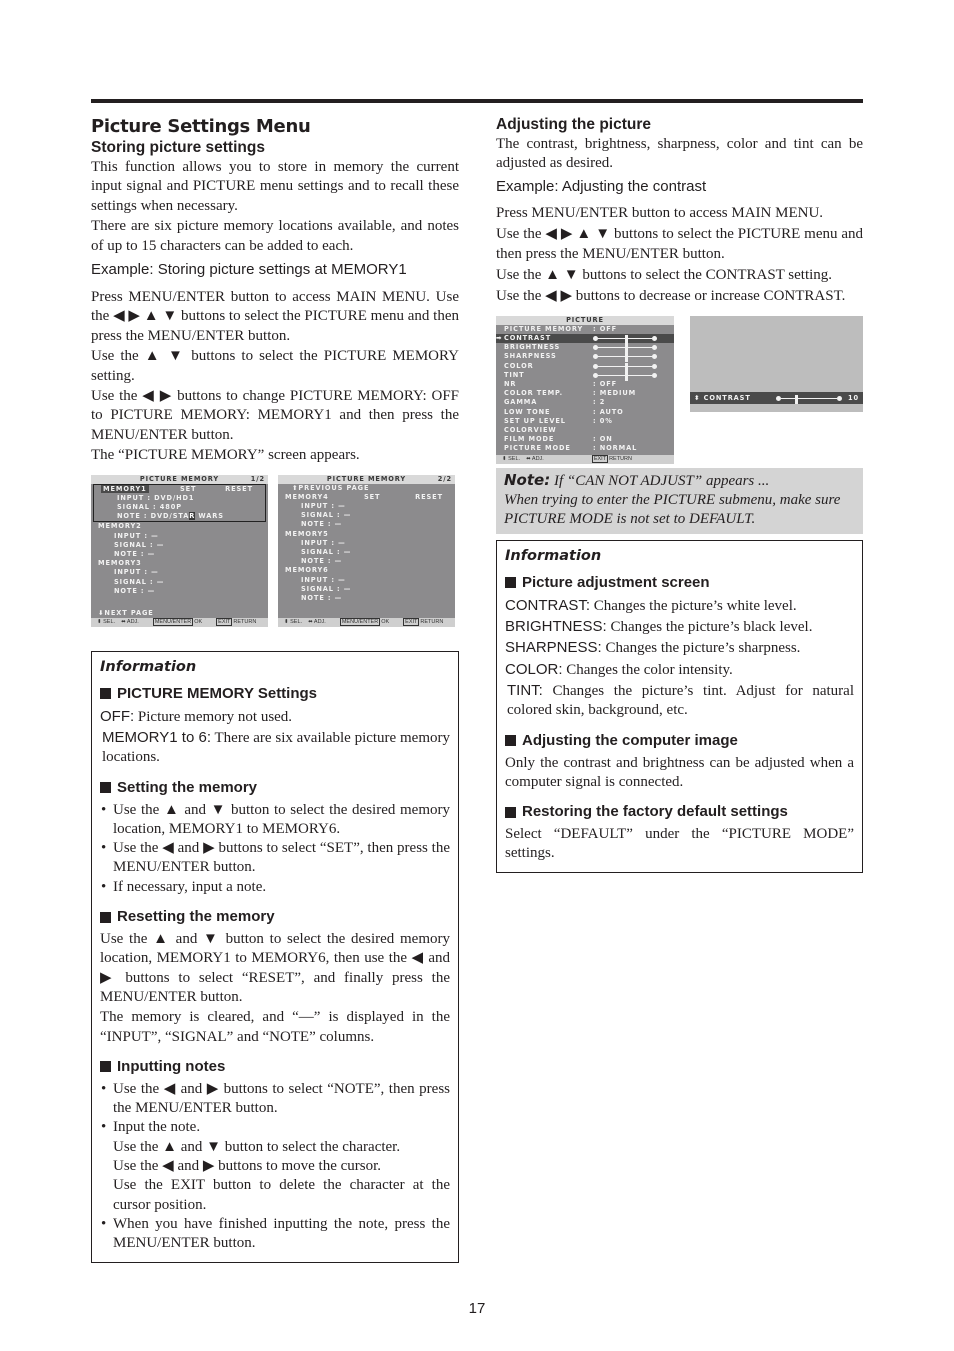  What do you see at coordinates (585, 430) in the screenshot?
I see `menu-row-colorview: COLORVIEW` at bounding box center [585, 430].